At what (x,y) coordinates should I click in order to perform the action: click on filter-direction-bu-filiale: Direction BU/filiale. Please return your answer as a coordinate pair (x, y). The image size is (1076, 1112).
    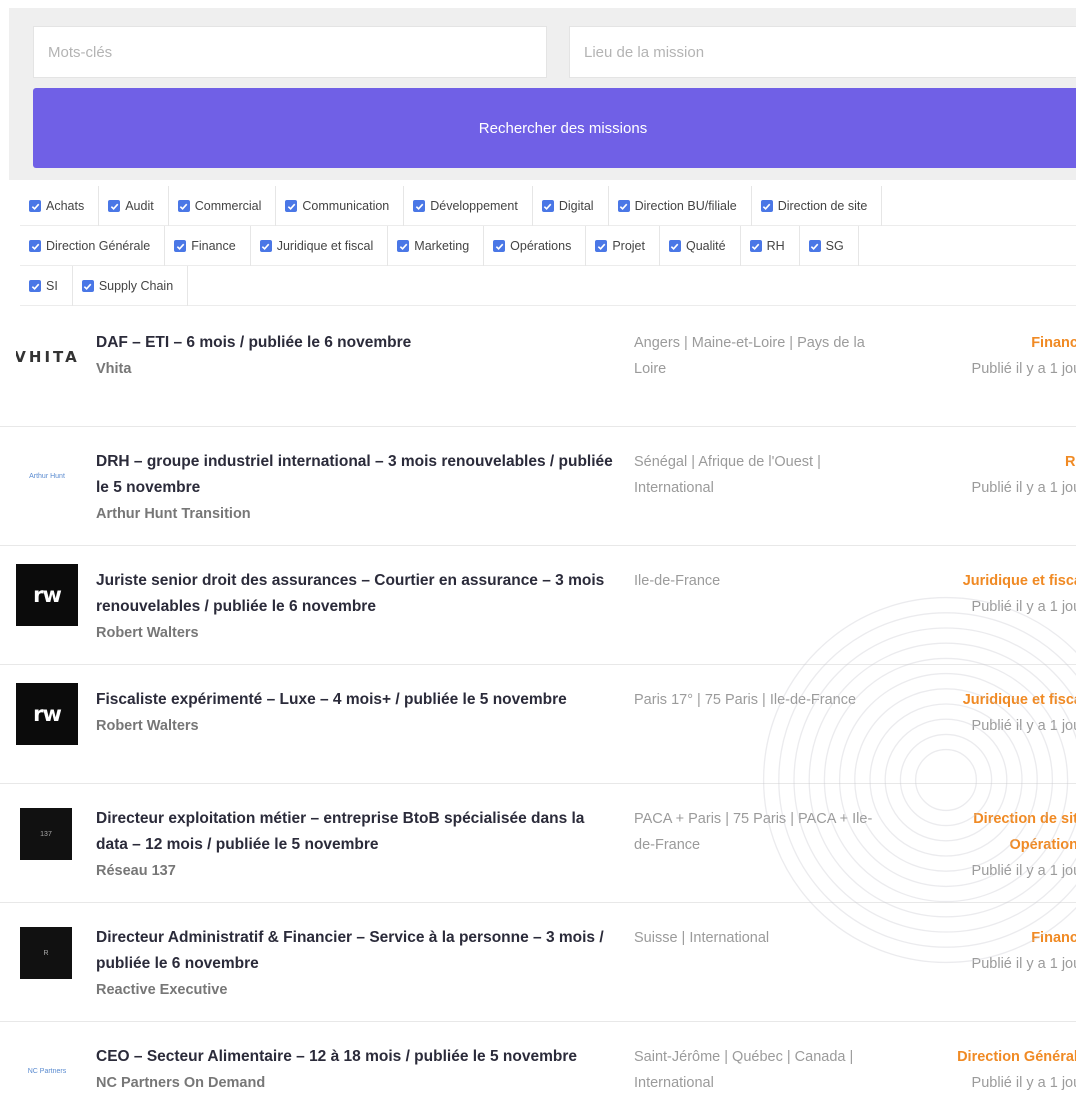
    Looking at the image, I should click on (680, 206).